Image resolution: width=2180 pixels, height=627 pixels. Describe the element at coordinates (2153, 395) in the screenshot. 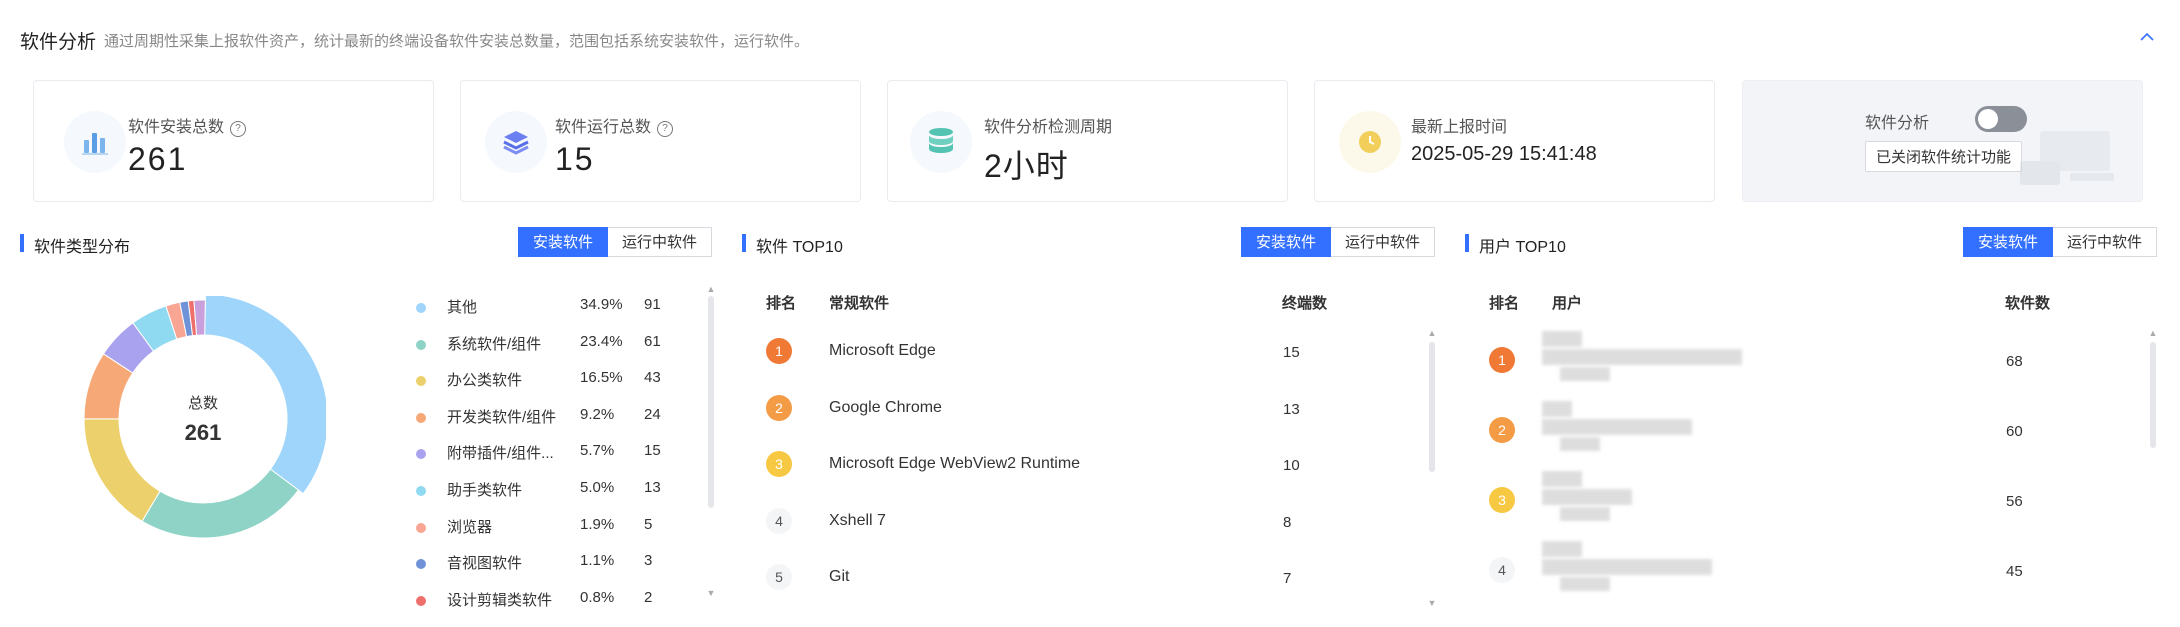

I see `user-top-scrollbar` at that location.